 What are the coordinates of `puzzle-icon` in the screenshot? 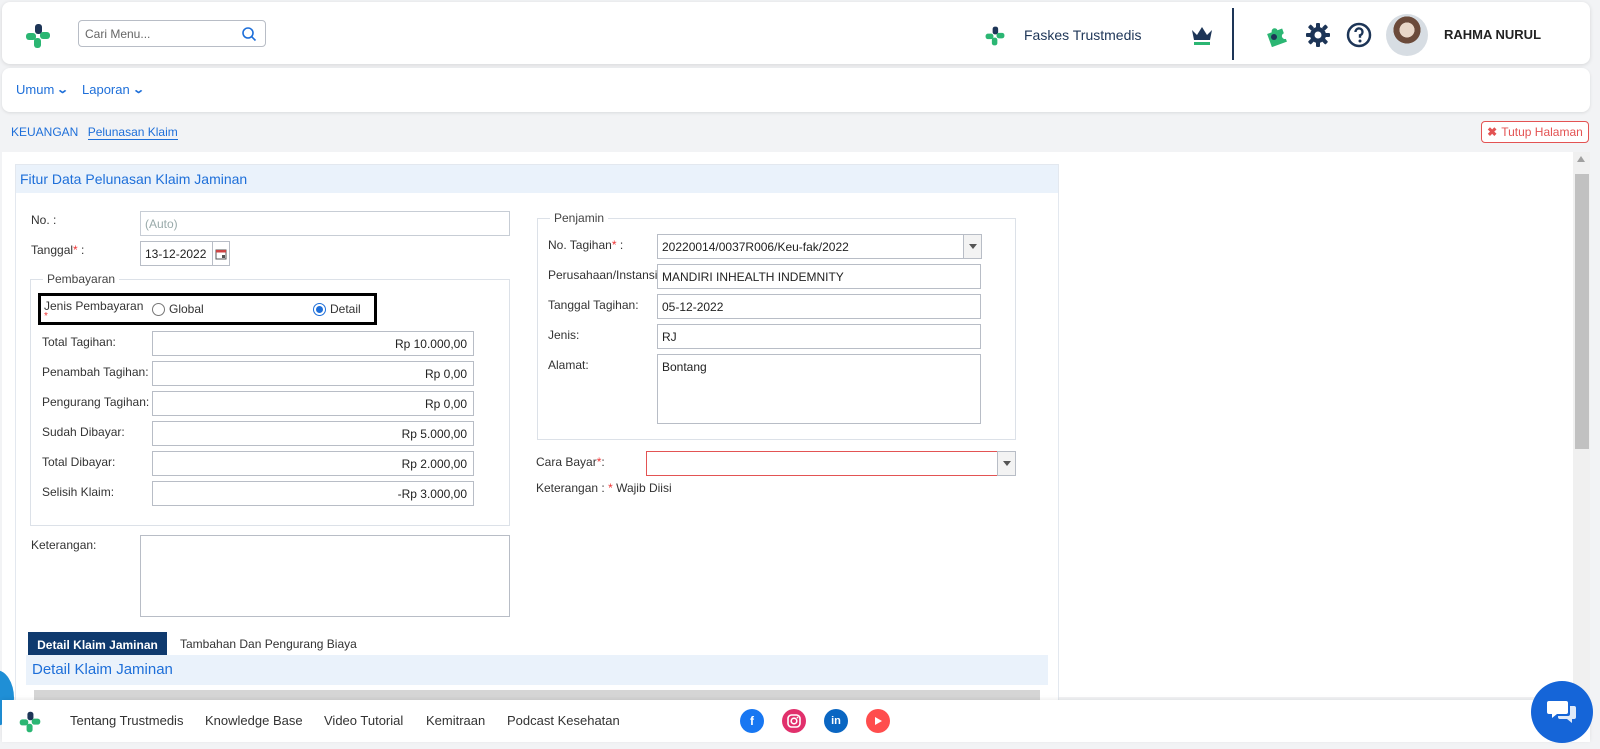 It's located at (1276, 35).